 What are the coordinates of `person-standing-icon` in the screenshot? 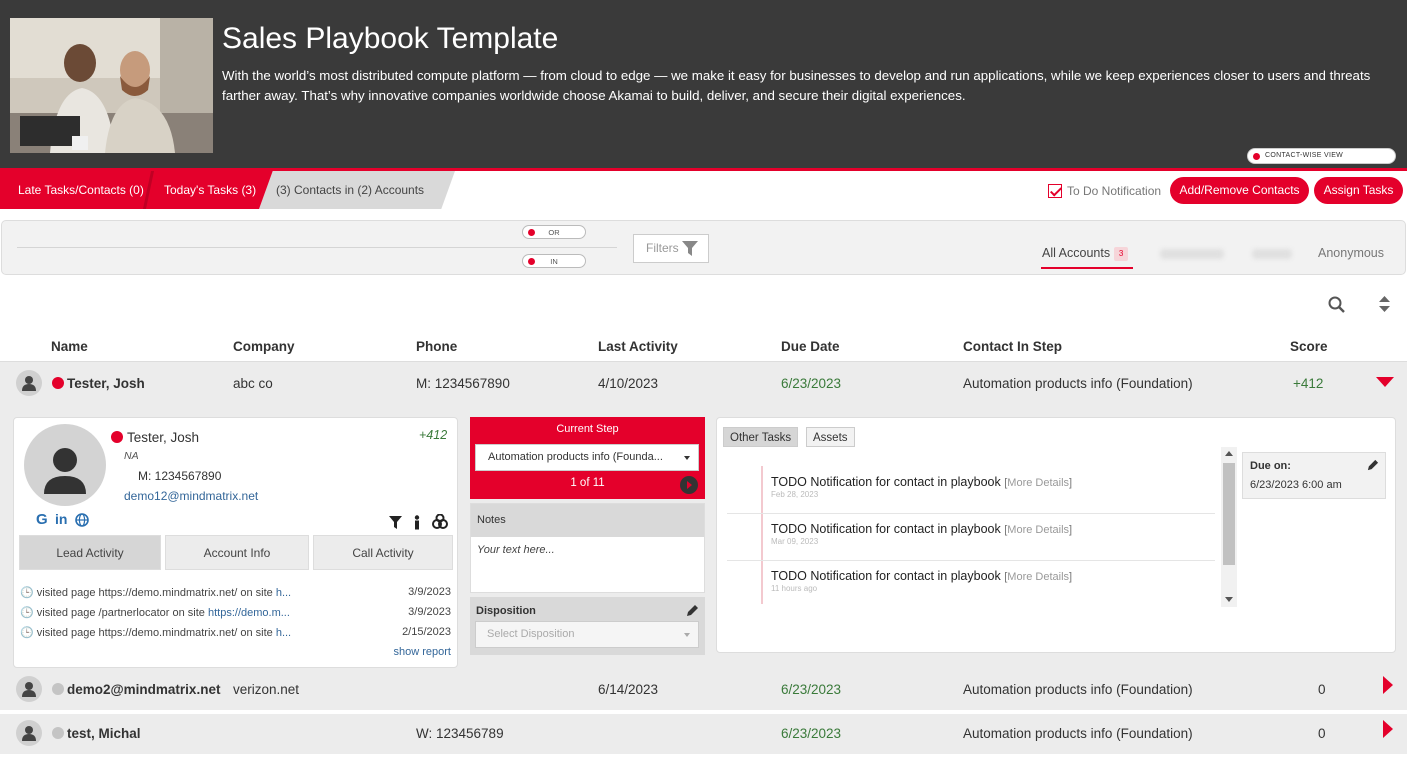 It's located at (417, 522).